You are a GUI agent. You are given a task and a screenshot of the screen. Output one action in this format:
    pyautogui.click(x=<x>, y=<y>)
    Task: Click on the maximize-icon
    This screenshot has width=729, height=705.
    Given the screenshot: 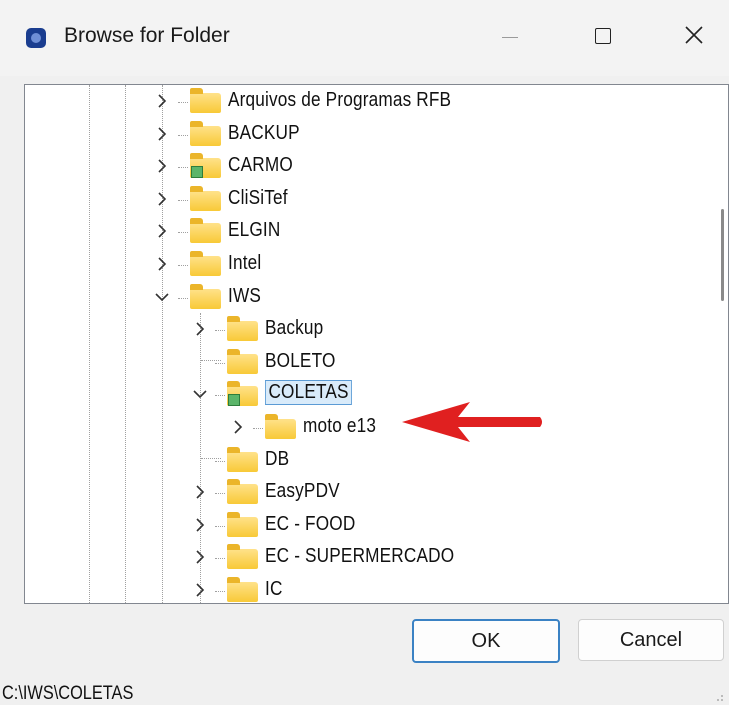 What is the action you would take?
    pyautogui.click(x=602, y=36)
    